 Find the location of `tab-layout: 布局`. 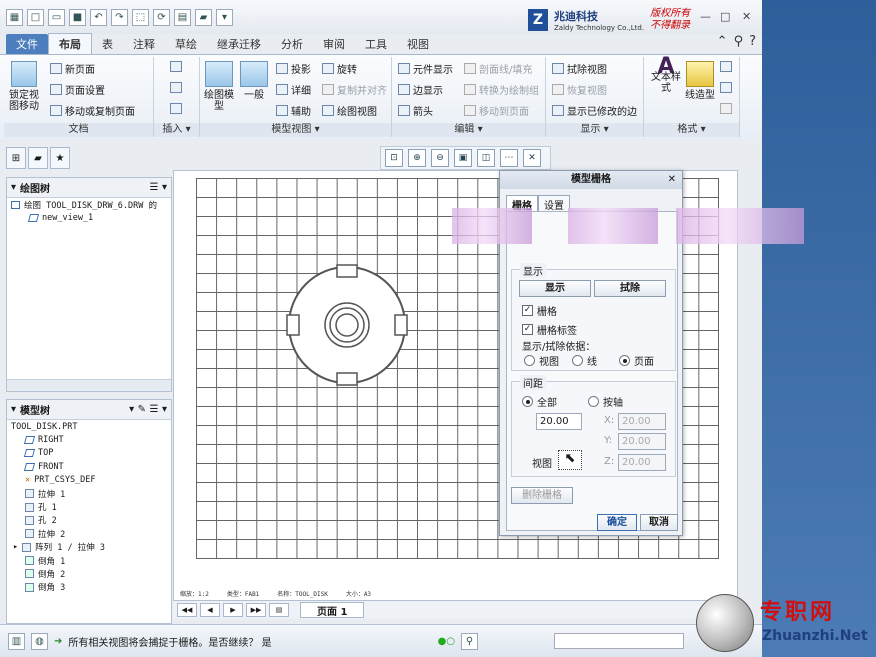

tab-layout: 布局 is located at coordinates (70, 43).